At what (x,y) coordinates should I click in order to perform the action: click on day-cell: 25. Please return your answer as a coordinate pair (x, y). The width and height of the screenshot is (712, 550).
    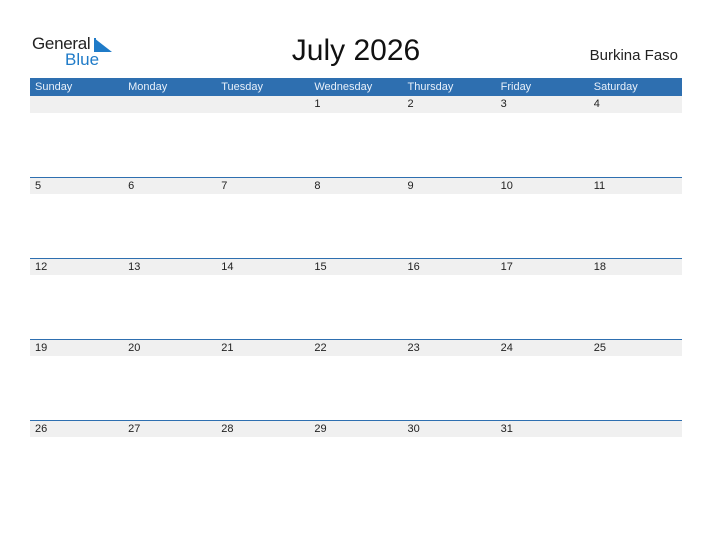
    Looking at the image, I should click on (599, 348).